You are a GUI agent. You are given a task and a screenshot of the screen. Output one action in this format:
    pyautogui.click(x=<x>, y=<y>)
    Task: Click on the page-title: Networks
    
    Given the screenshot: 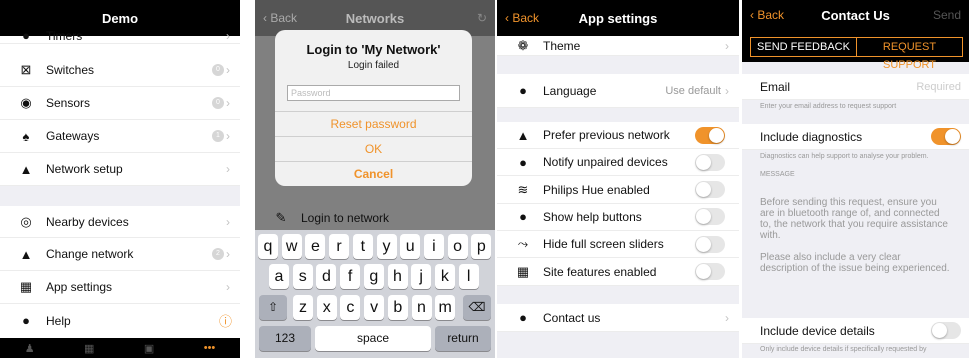 What is the action you would take?
    pyautogui.click(x=375, y=18)
    